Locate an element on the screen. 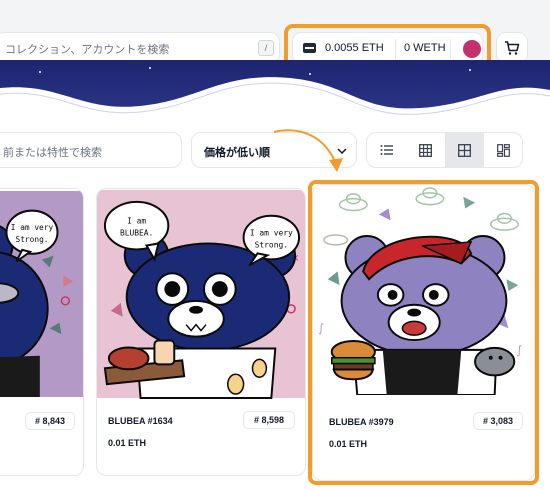 The image size is (550, 490). art-bubble-line-1: I am is located at coordinates (136, 221).